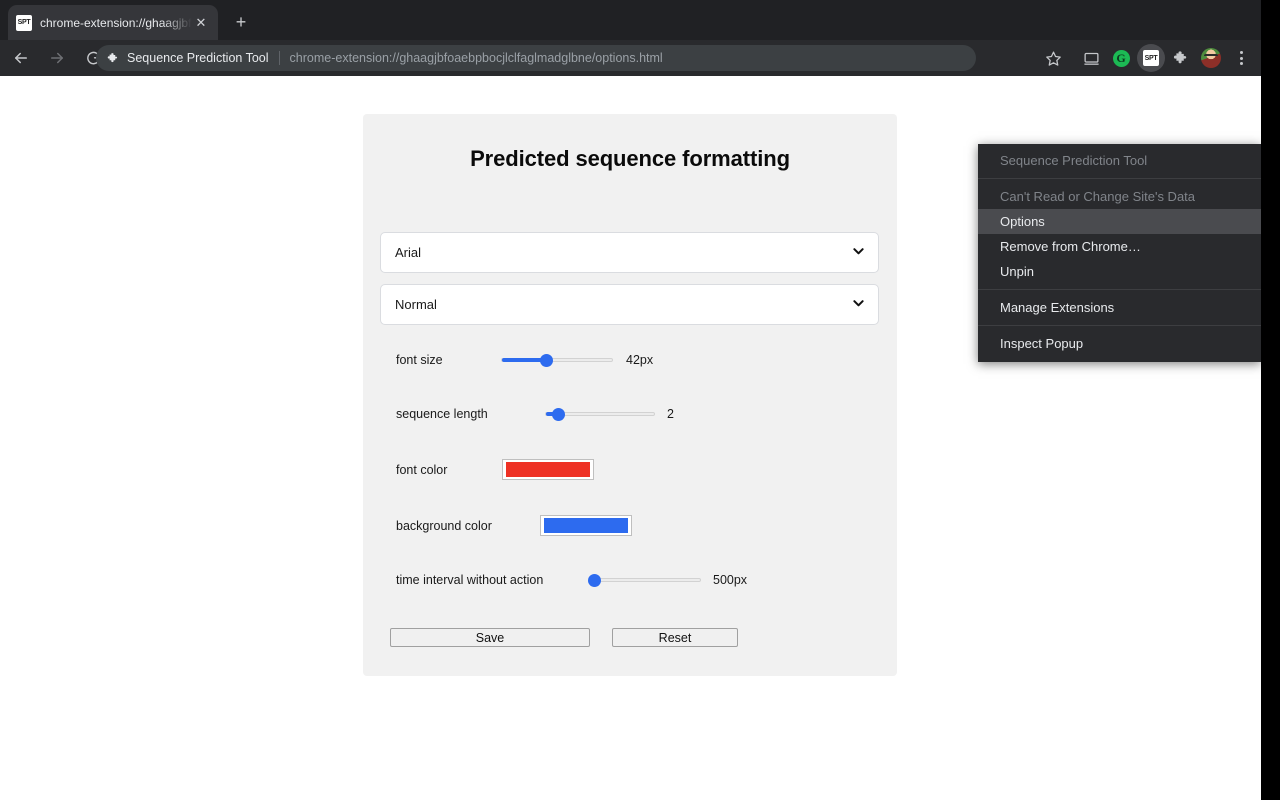 The width and height of the screenshot is (1280, 800). Describe the element at coordinates (201, 23) in the screenshot. I see `close-icon: ✕` at that location.